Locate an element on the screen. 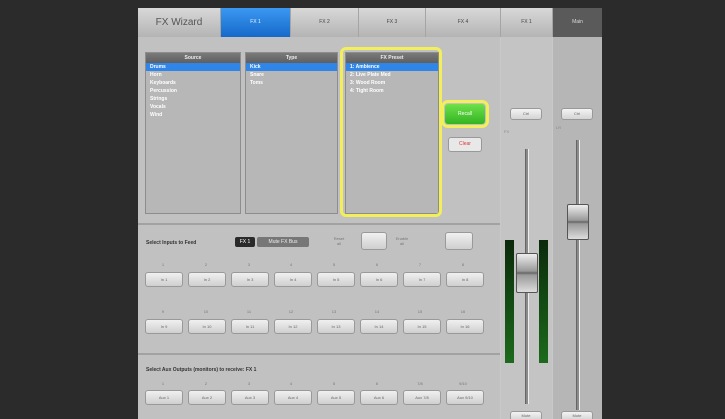  main-fader-knob is located at coordinates (578, 221).